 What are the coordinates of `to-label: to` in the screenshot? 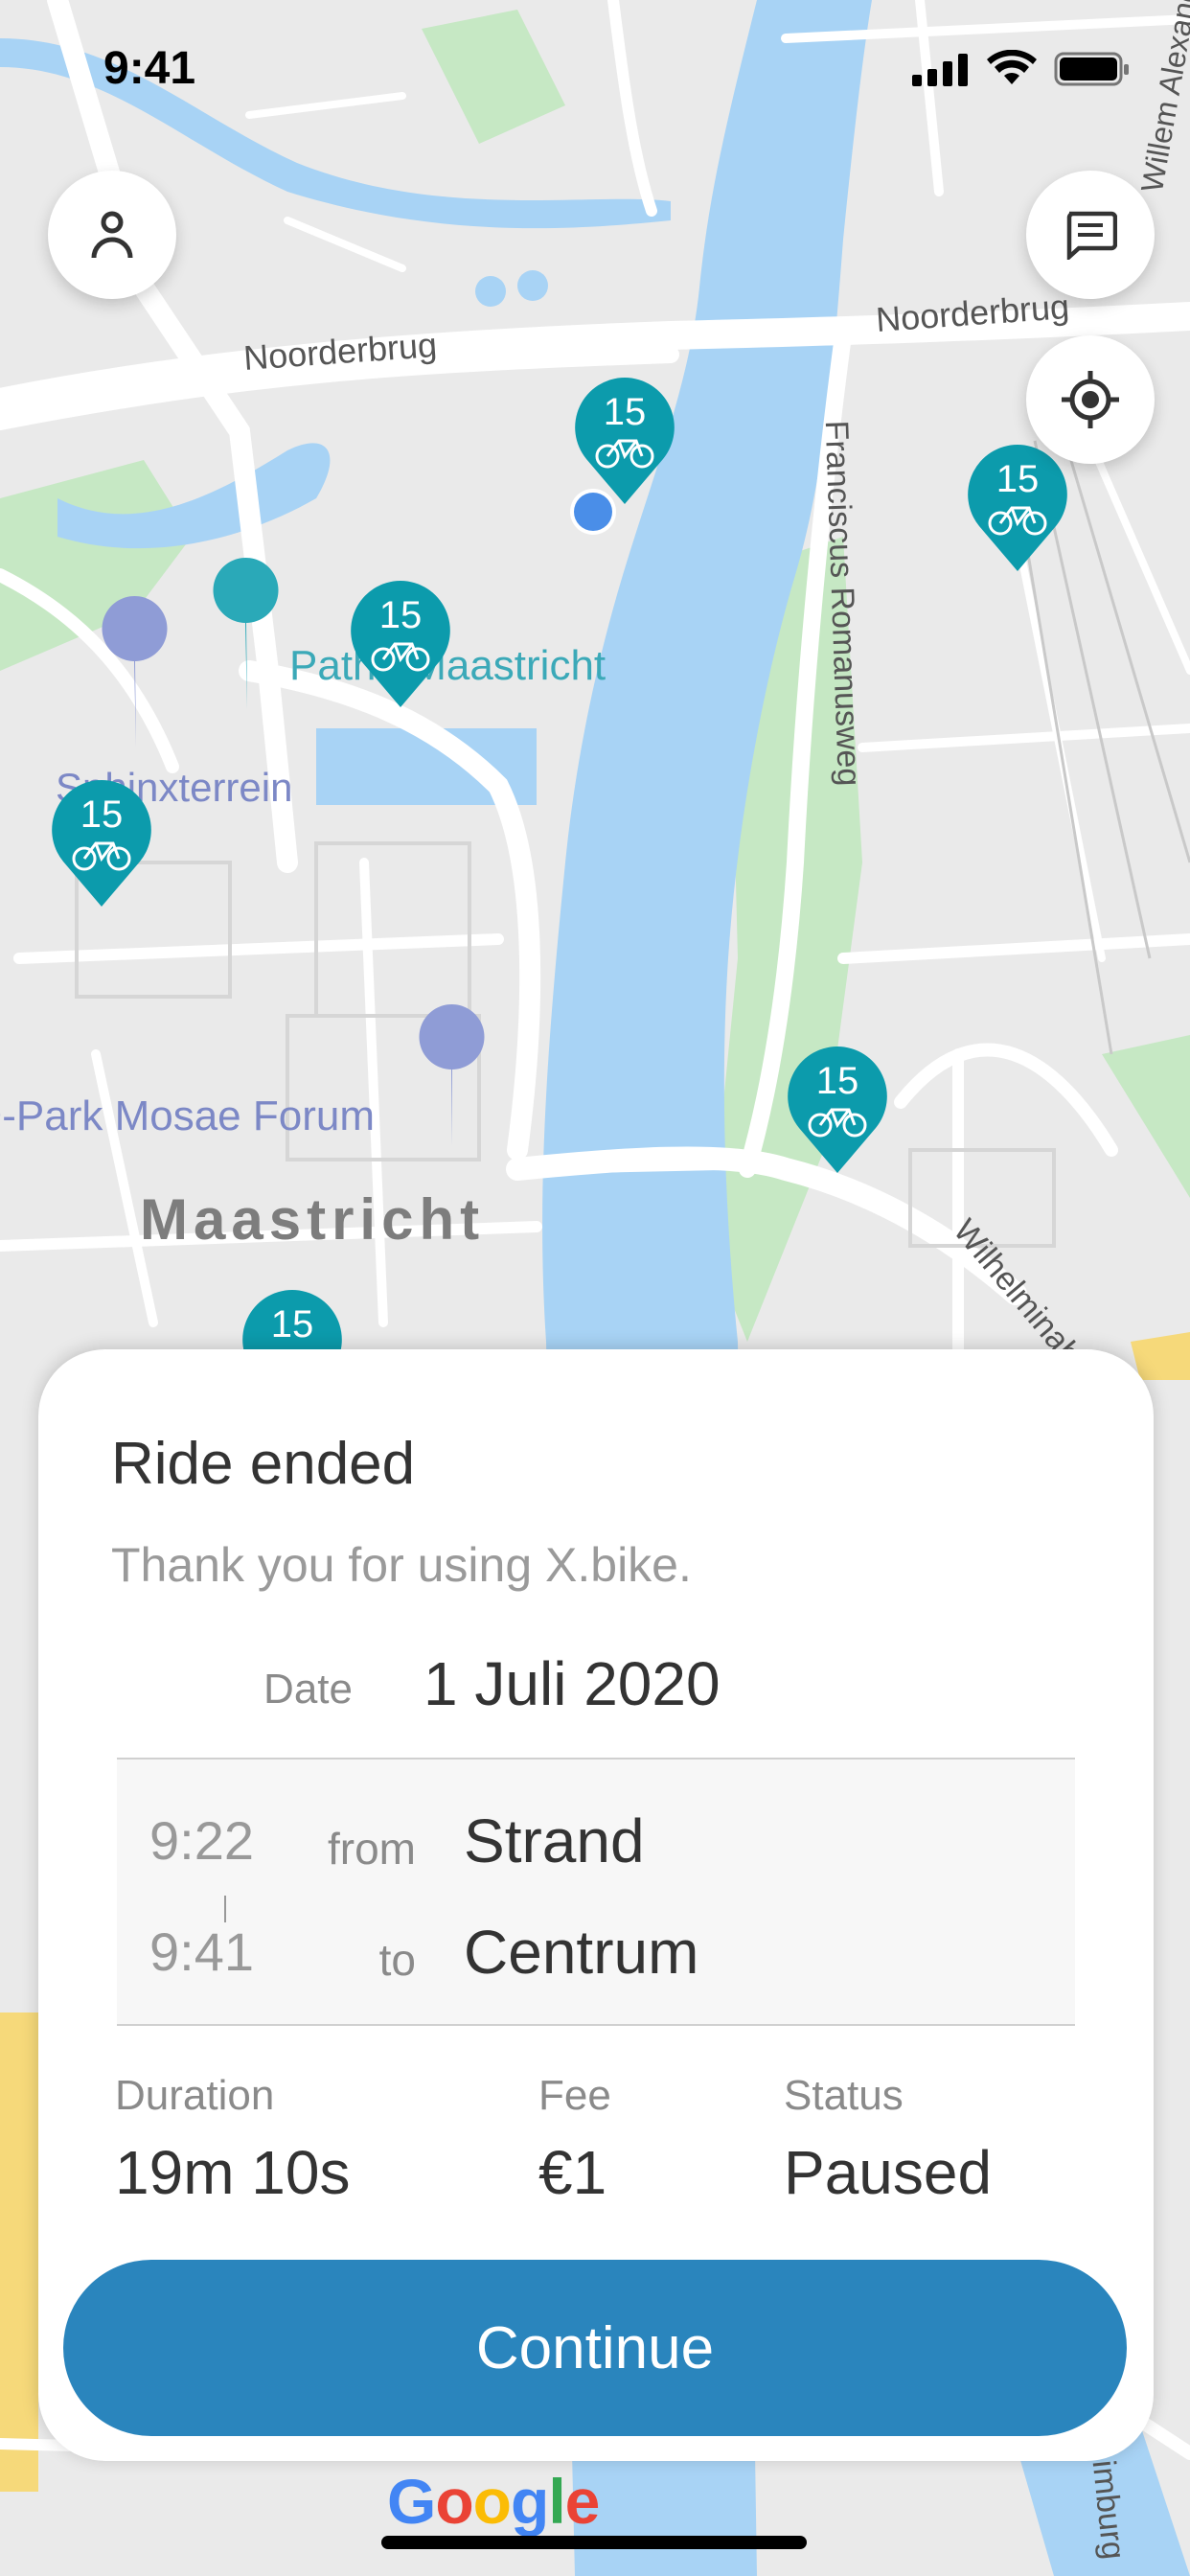 It's located at (397, 1960).